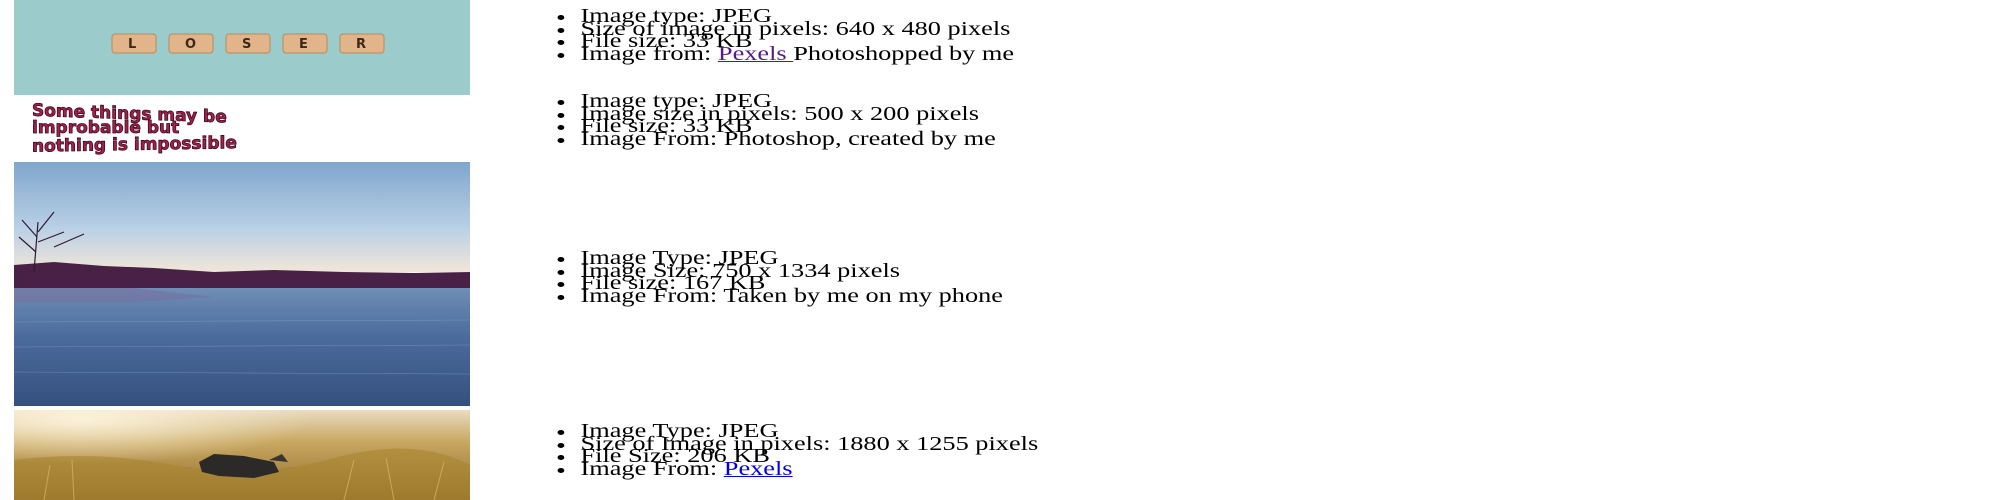  Describe the element at coordinates (246, 44) in the screenshot. I see `tile-letter: S` at that location.